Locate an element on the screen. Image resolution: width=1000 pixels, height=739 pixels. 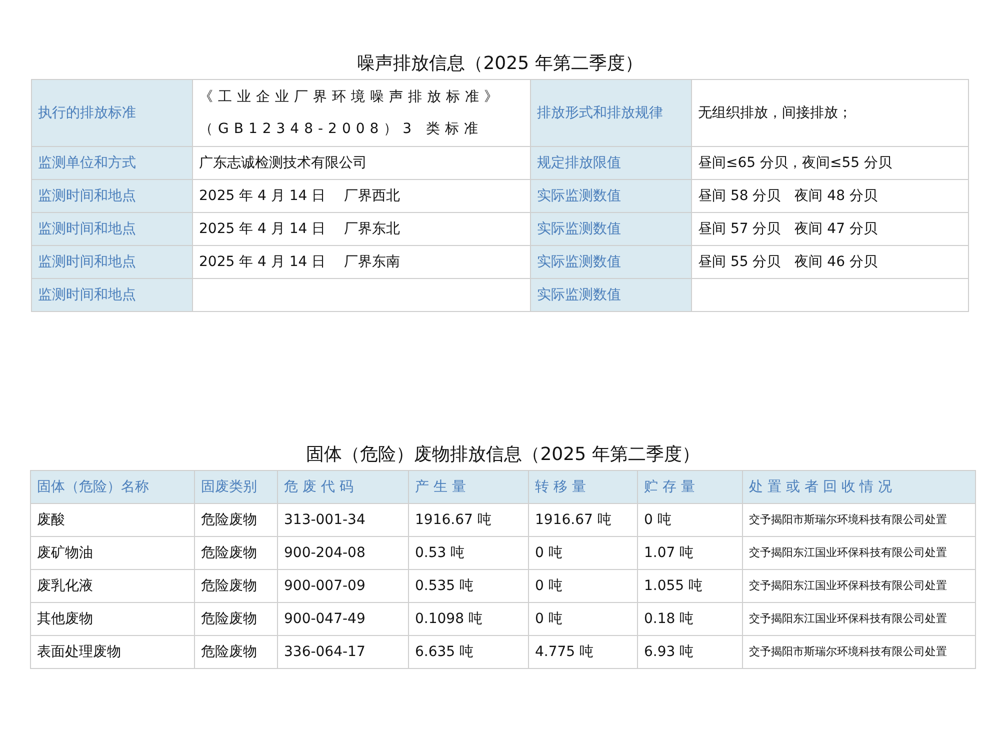
table-cell: 900-007-09 is located at coordinates (343, 586).